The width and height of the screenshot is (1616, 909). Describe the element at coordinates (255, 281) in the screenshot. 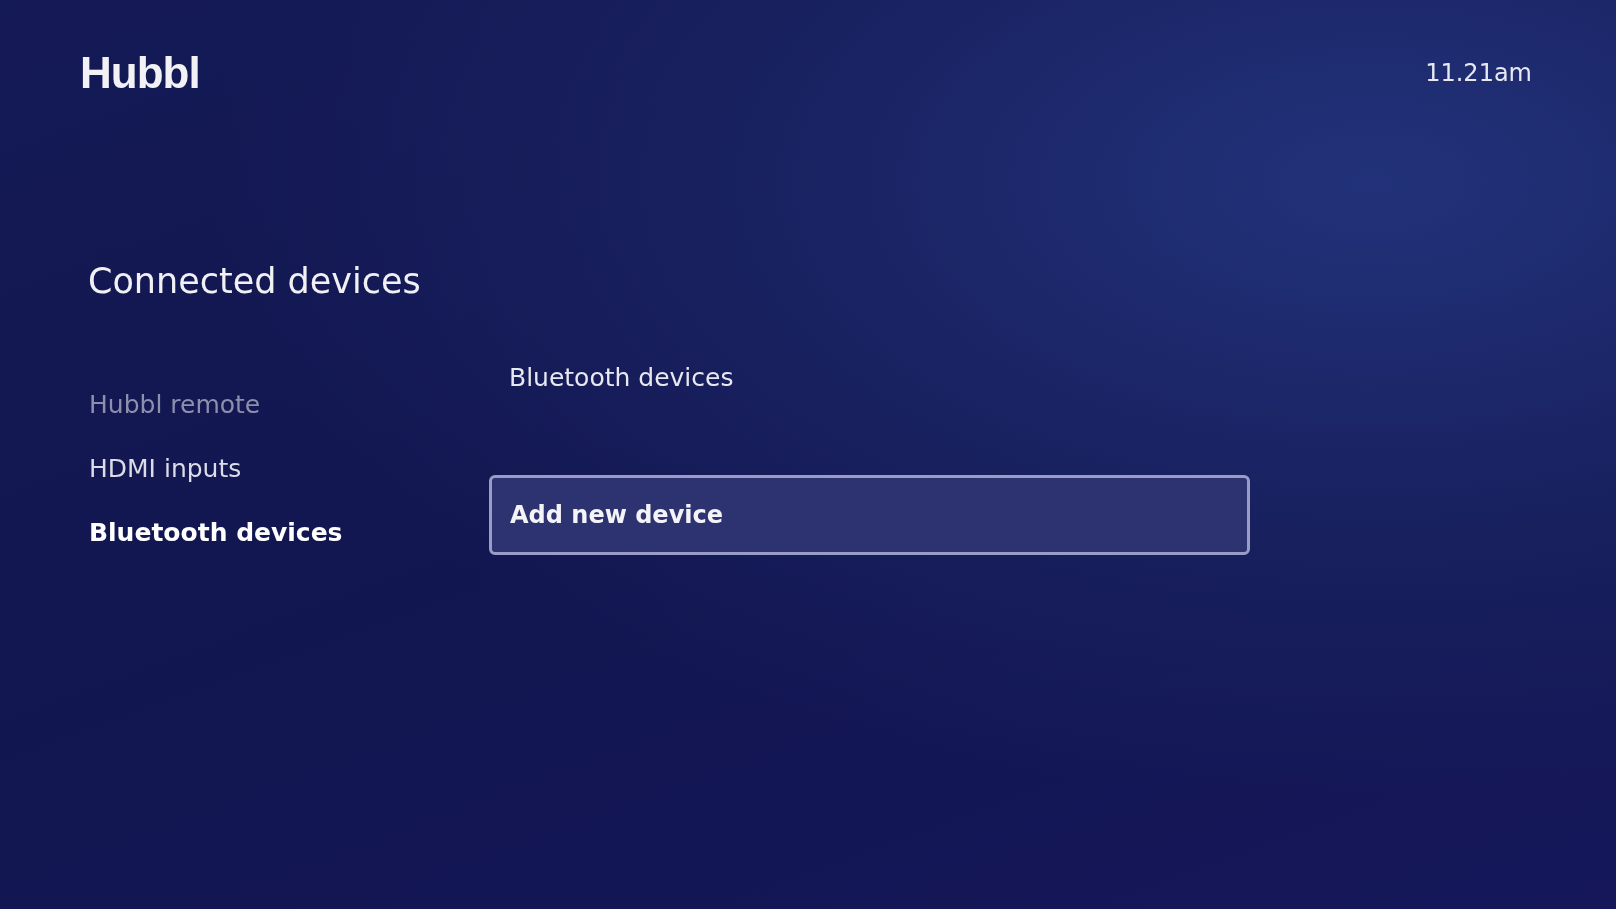

I see `page-title: Connected devices` at that location.